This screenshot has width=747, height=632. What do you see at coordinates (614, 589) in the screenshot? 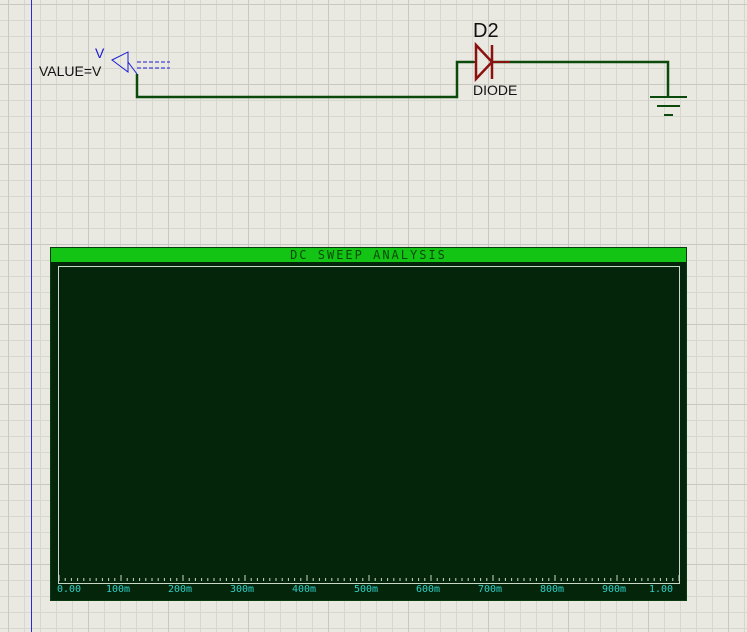
I see `x-axis-tick-label: 900m` at bounding box center [614, 589].